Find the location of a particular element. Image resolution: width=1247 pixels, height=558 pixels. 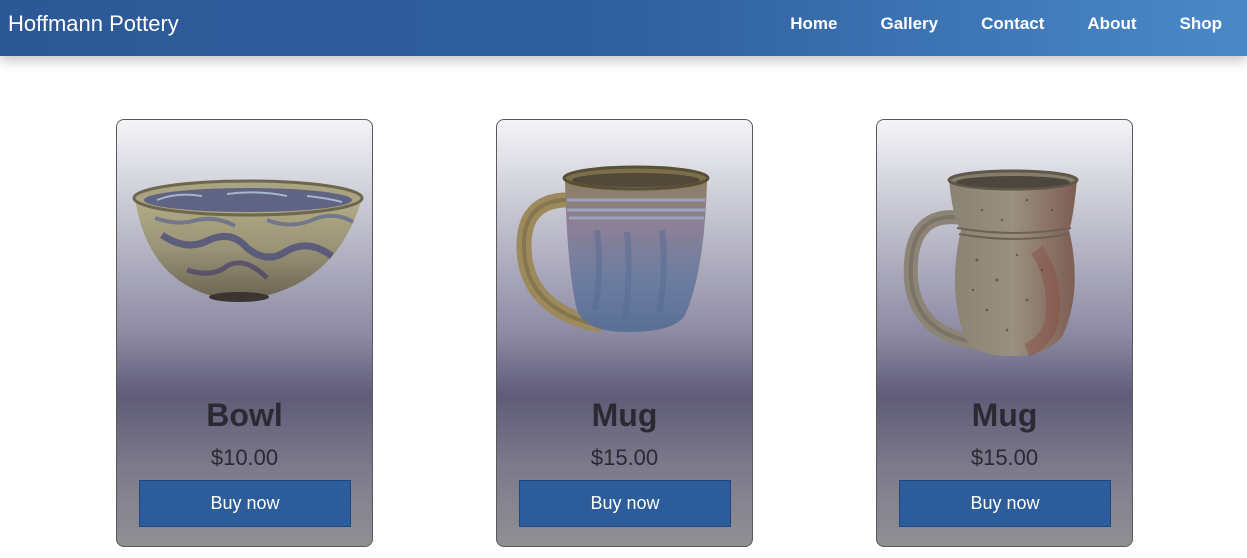

product-name: Bowl is located at coordinates (244, 415).